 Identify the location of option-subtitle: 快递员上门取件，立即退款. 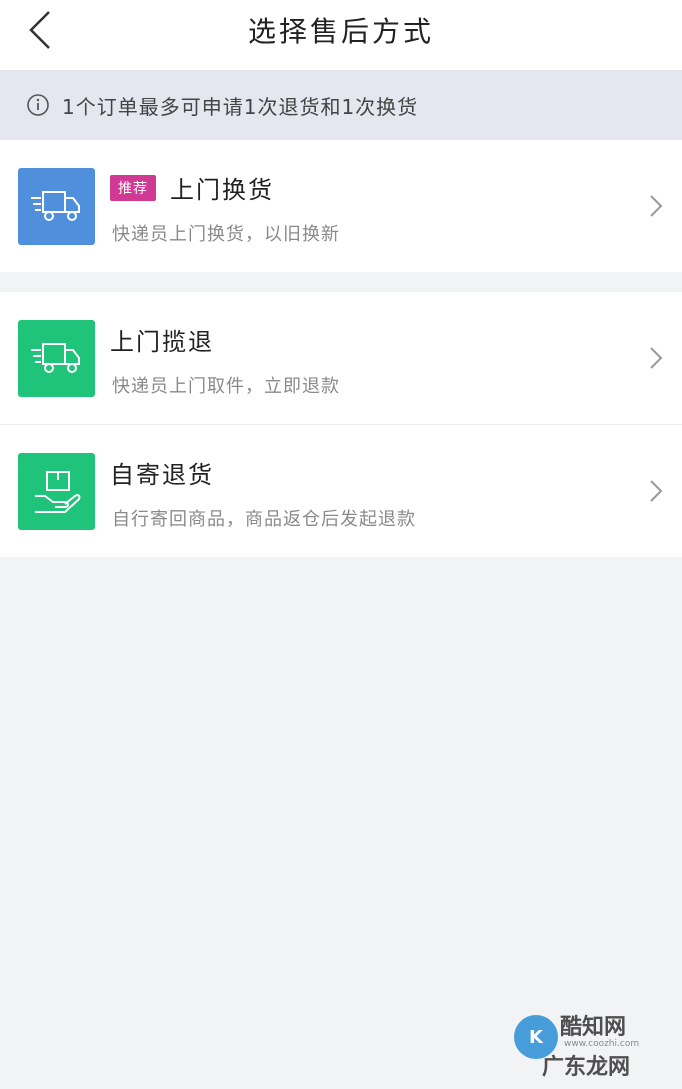
(226, 386).